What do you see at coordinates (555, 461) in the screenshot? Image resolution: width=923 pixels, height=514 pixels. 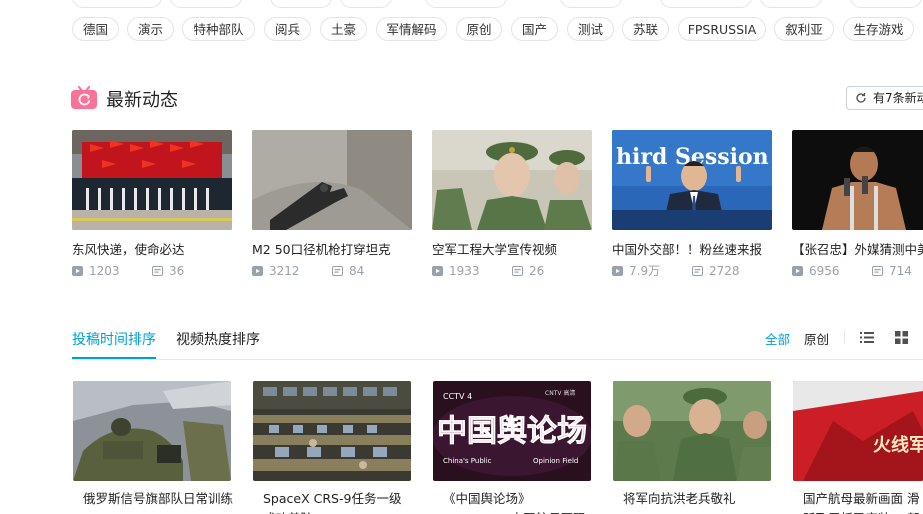 I see `thumb-caption-right: Opinion Field` at bounding box center [555, 461].